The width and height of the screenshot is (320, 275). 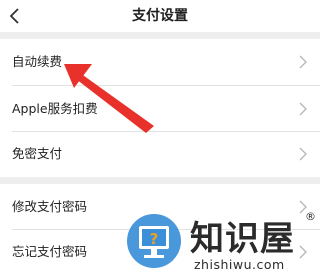 I want to click on list-item-label: Apple服务扣费, so click(x=55, y=108).